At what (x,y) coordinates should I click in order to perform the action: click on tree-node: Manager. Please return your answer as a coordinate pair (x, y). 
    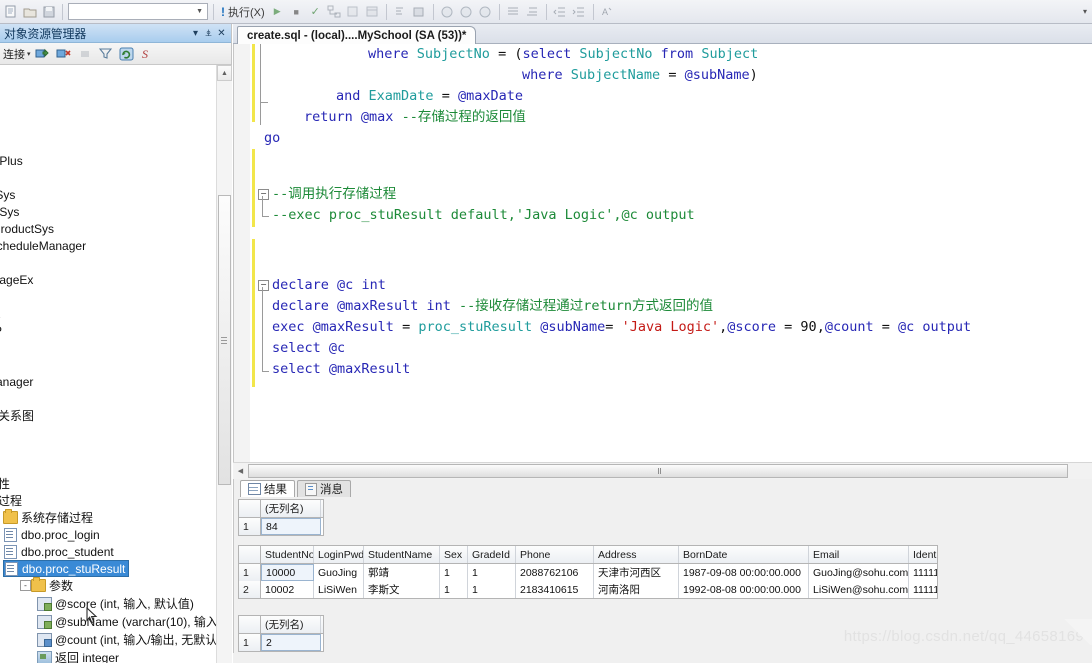
    Looking at the image, I should click on (16, 381).